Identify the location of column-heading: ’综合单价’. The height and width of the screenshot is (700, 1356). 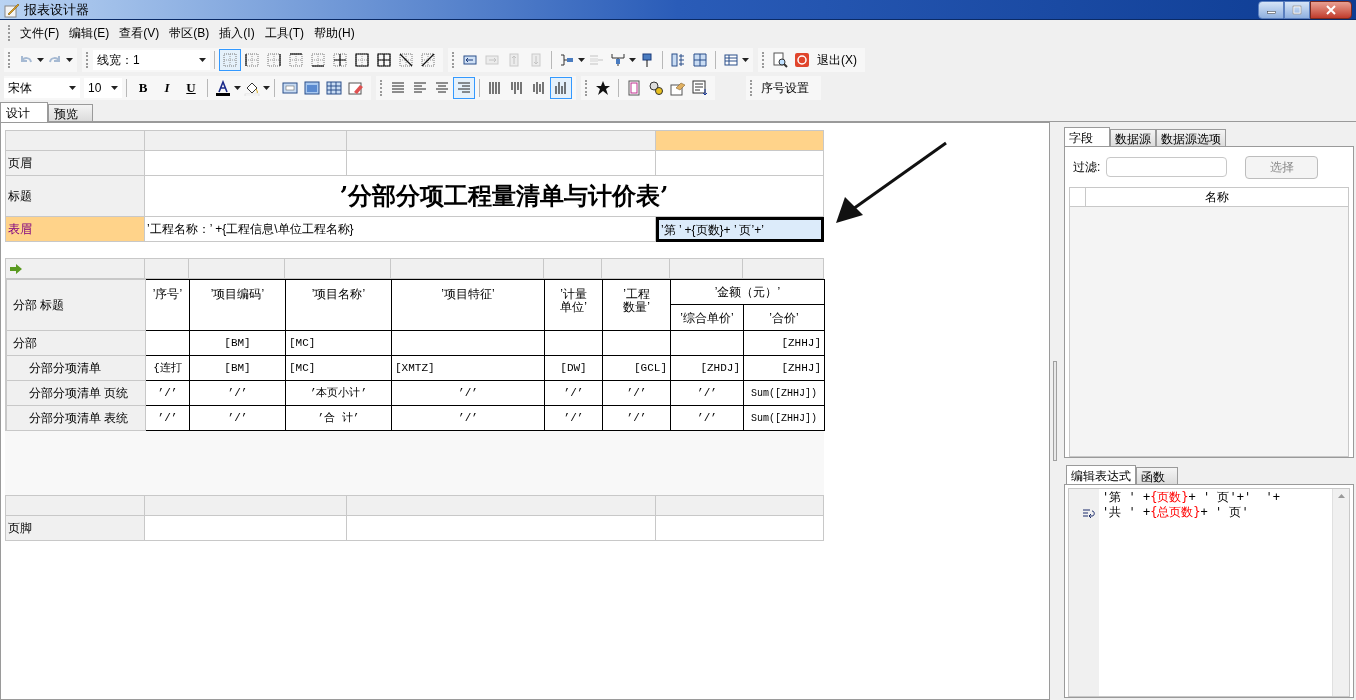
(707, 317).